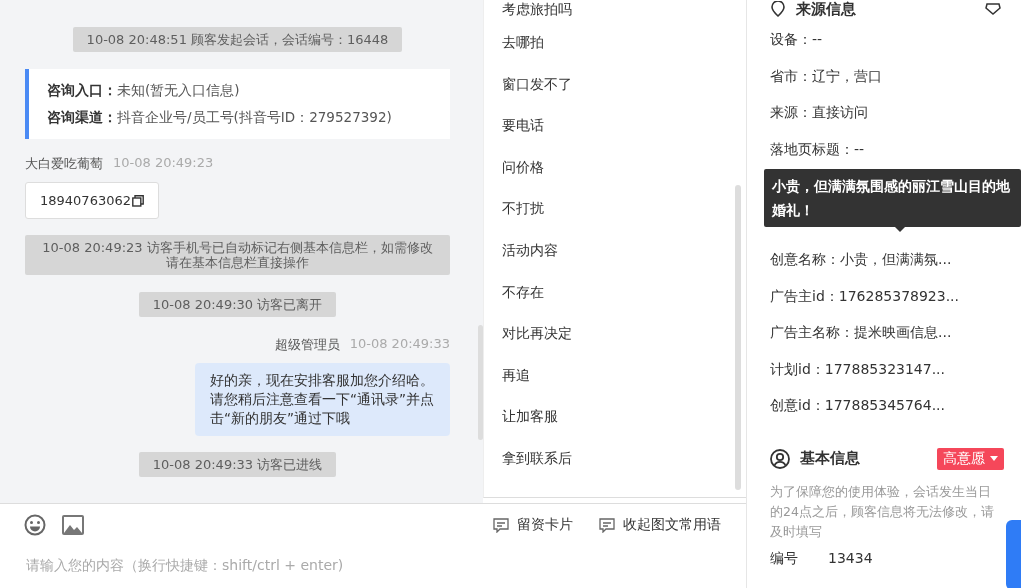 This screenshot has height=588, width=1021. Describe the element at coordinates (35, 525) in the screenshot. I see `emoji-icon` at that location.